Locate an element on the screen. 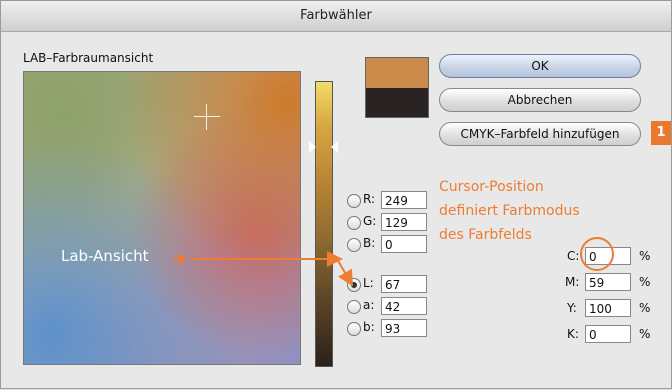 Image resolution: width=672 pixels, height=390 pixels. arrow-to-l-radio-icon is located at coordinates (345, 272).